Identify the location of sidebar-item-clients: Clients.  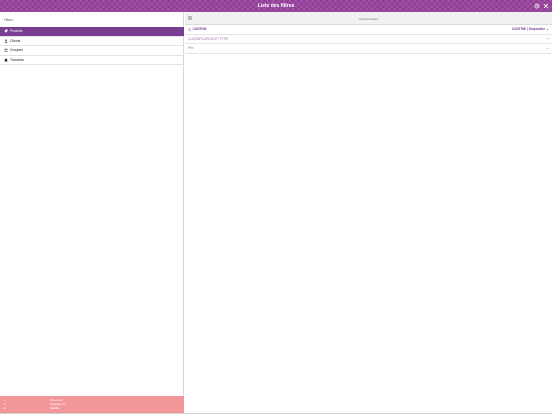
(92, 41).